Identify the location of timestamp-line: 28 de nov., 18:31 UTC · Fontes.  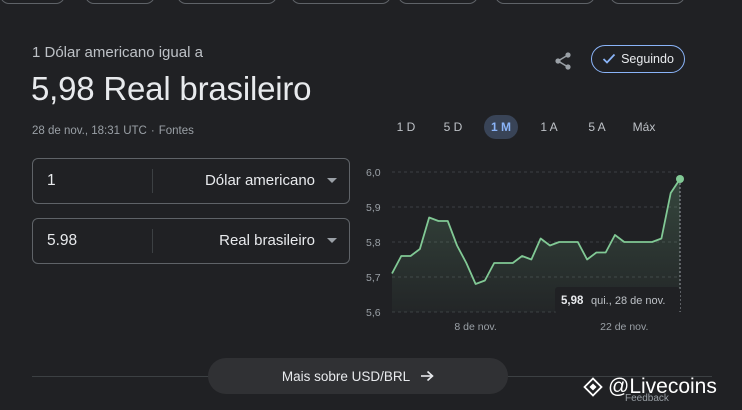
(113, 131).